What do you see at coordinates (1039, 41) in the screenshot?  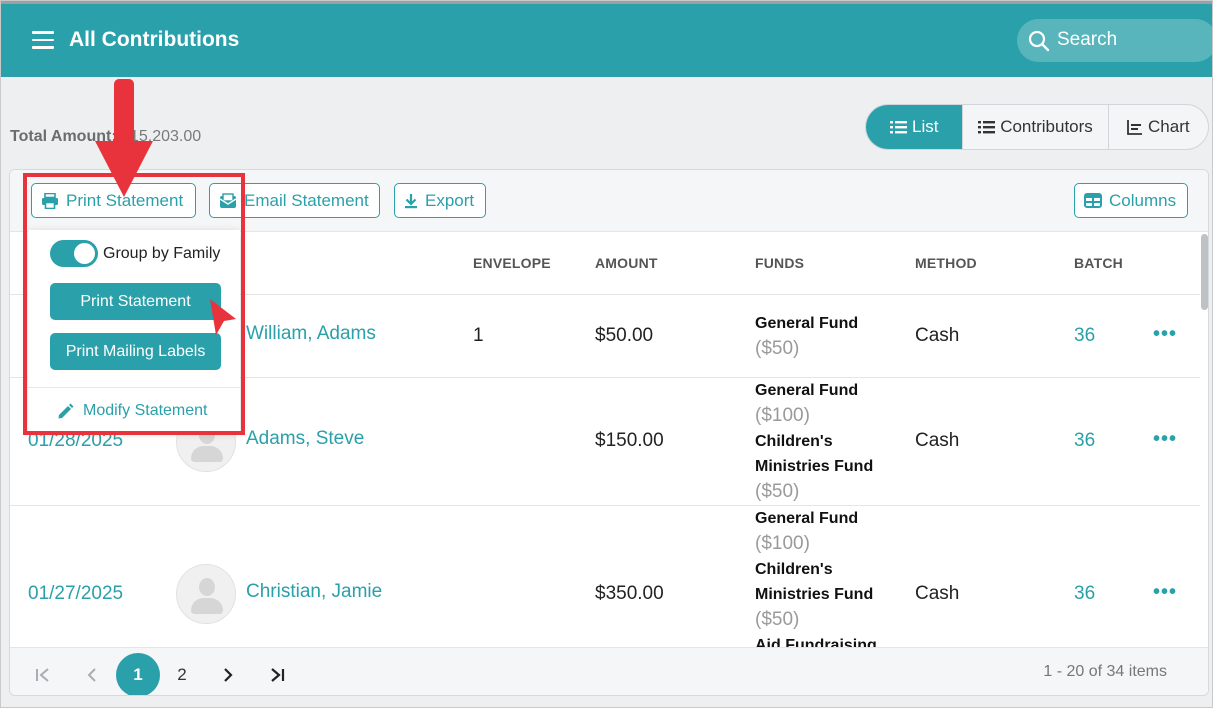 I see `search-icon` at bounding box center [1039, 41].